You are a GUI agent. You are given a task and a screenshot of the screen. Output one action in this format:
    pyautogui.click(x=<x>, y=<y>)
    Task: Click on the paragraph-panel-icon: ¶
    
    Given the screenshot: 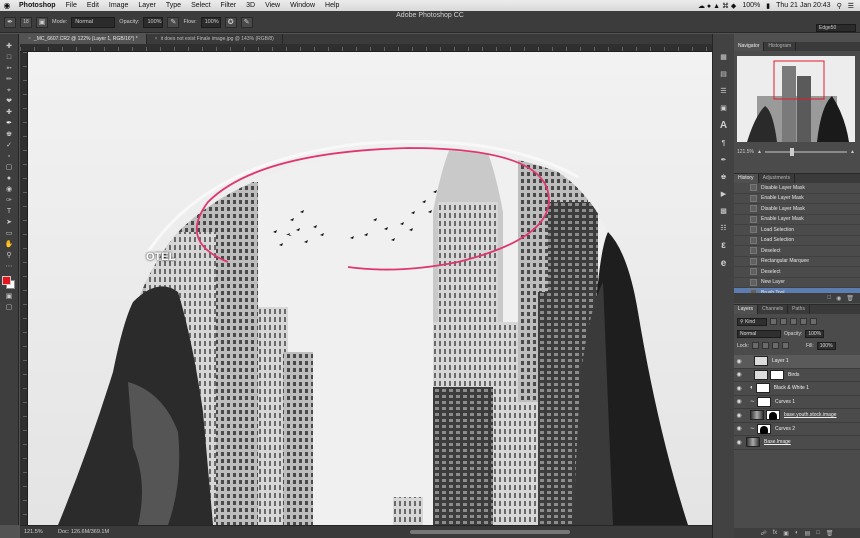 What is the action you would take?
    pyautogui.click(x=724, y=143)
    